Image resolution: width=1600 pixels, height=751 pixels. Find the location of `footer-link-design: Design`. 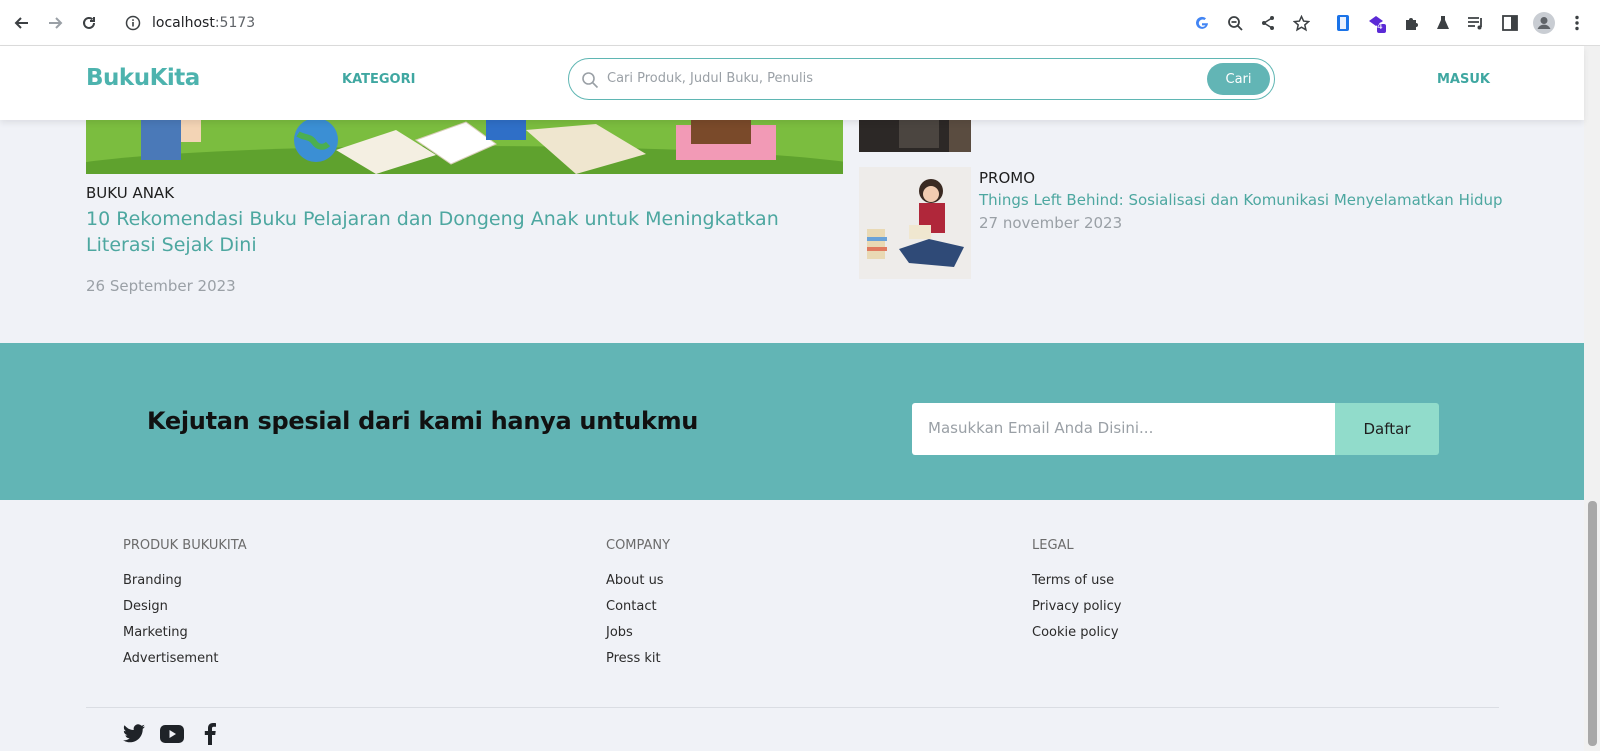

footer-link-design: Design is located at coordinates (185, 611).